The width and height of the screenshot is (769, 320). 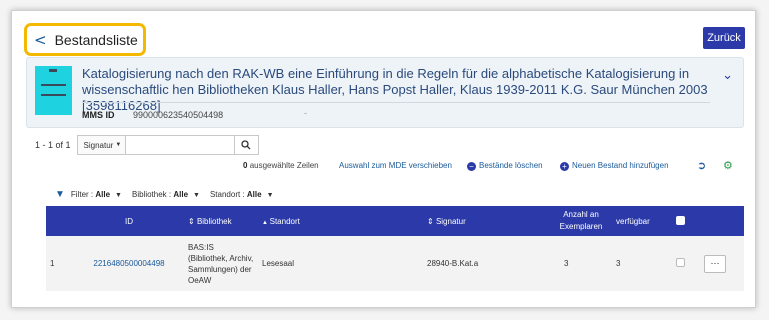 I want to click on row-num: 1, so click(x=52, y=263).